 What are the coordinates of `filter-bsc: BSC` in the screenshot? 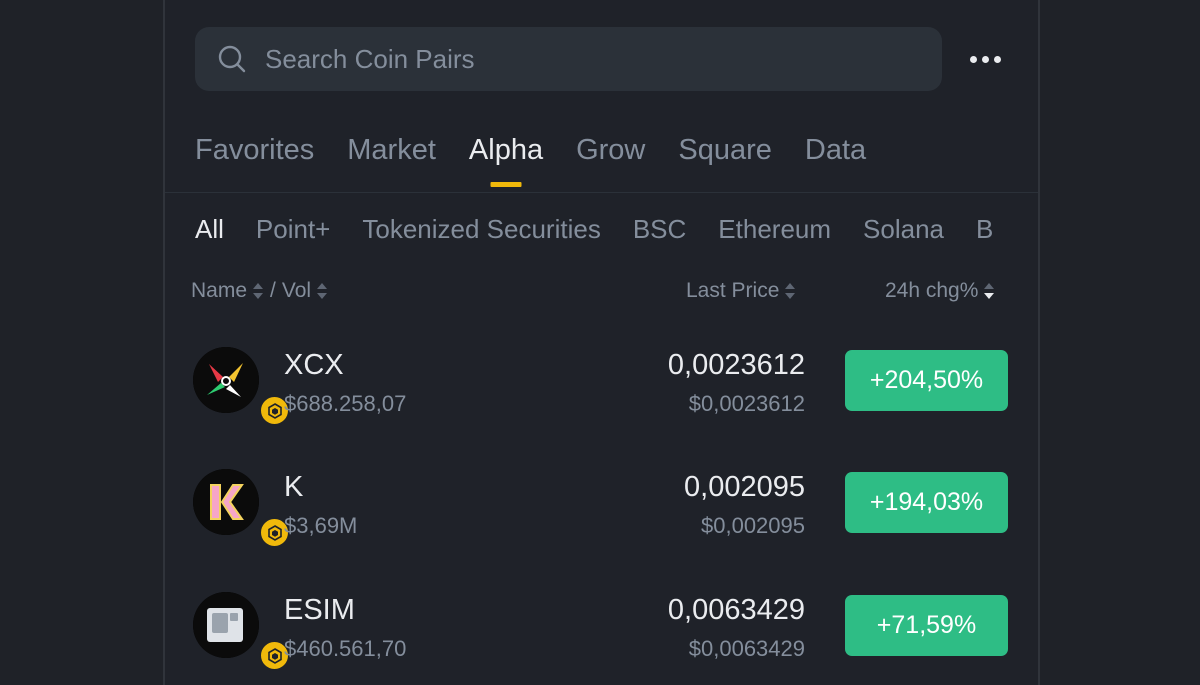 It's located at (659, 229).